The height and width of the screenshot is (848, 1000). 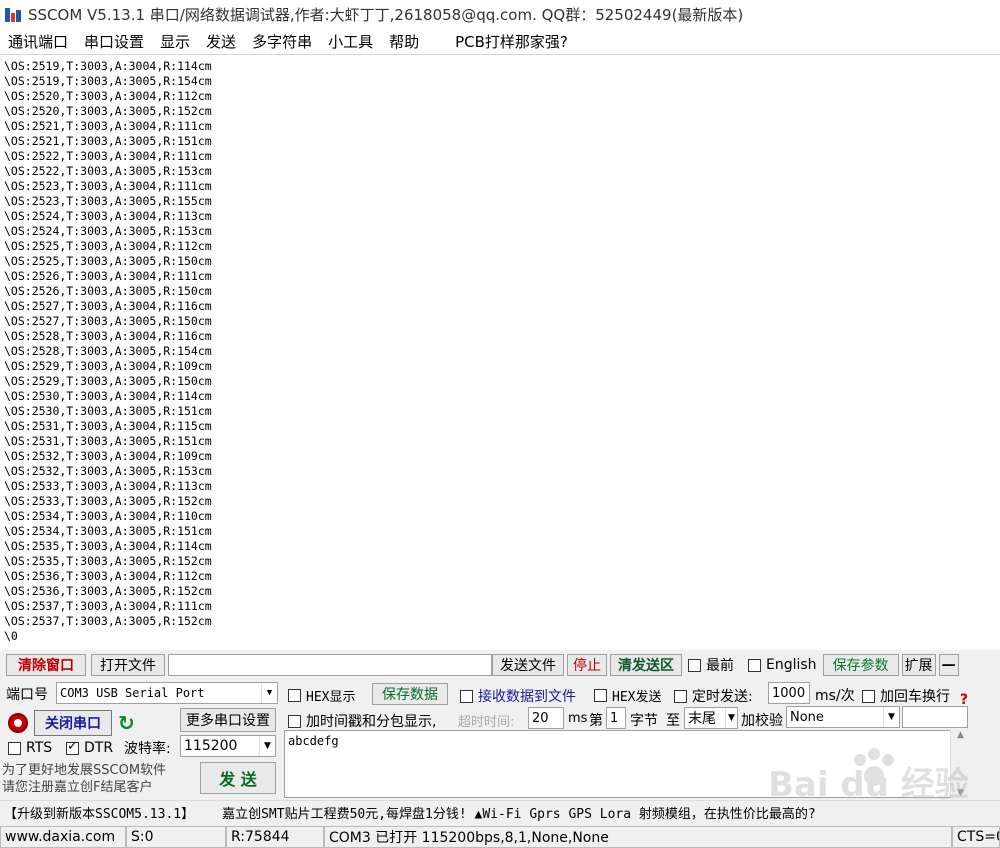 I want to click on receive-line: \OS:2536,T:3003,A:3005,R:152cm, so click(x=108, y=591).